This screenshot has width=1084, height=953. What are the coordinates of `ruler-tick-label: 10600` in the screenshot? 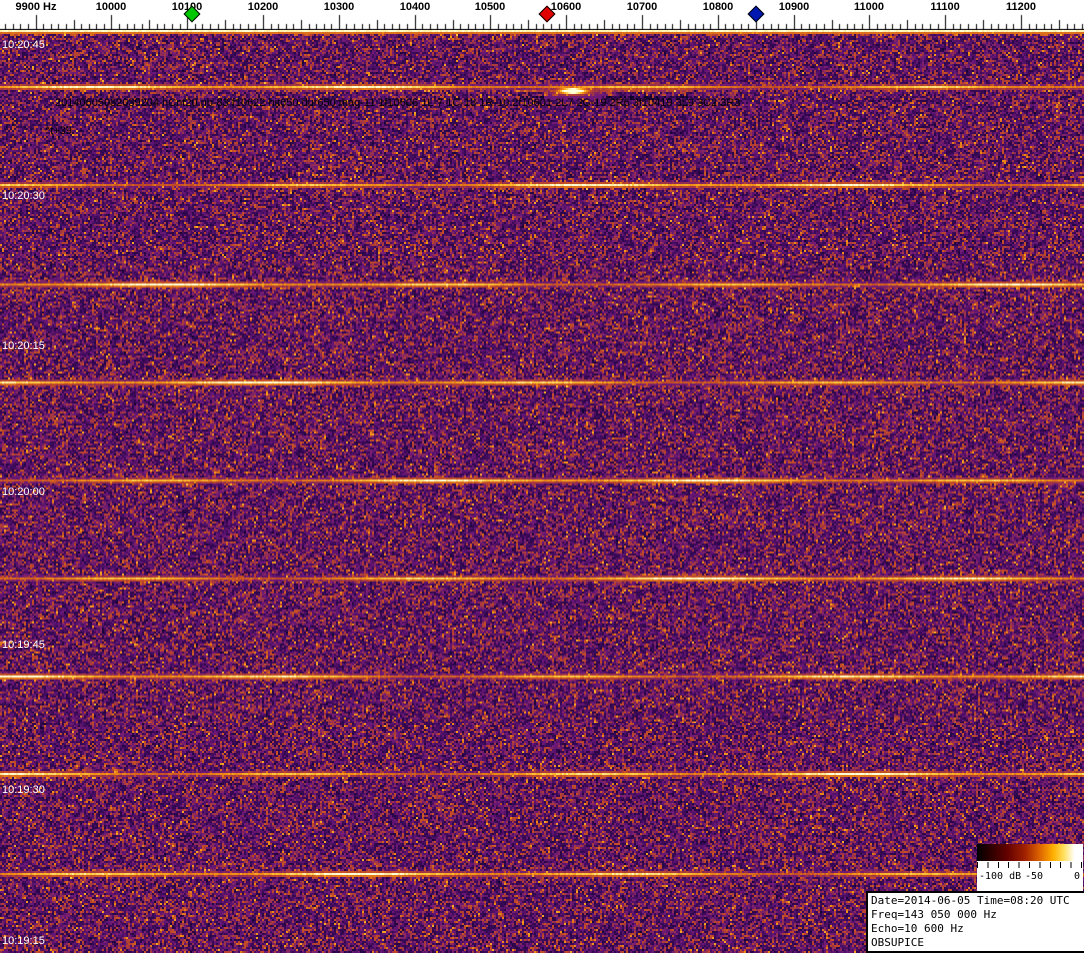 It's located at (566, 7).